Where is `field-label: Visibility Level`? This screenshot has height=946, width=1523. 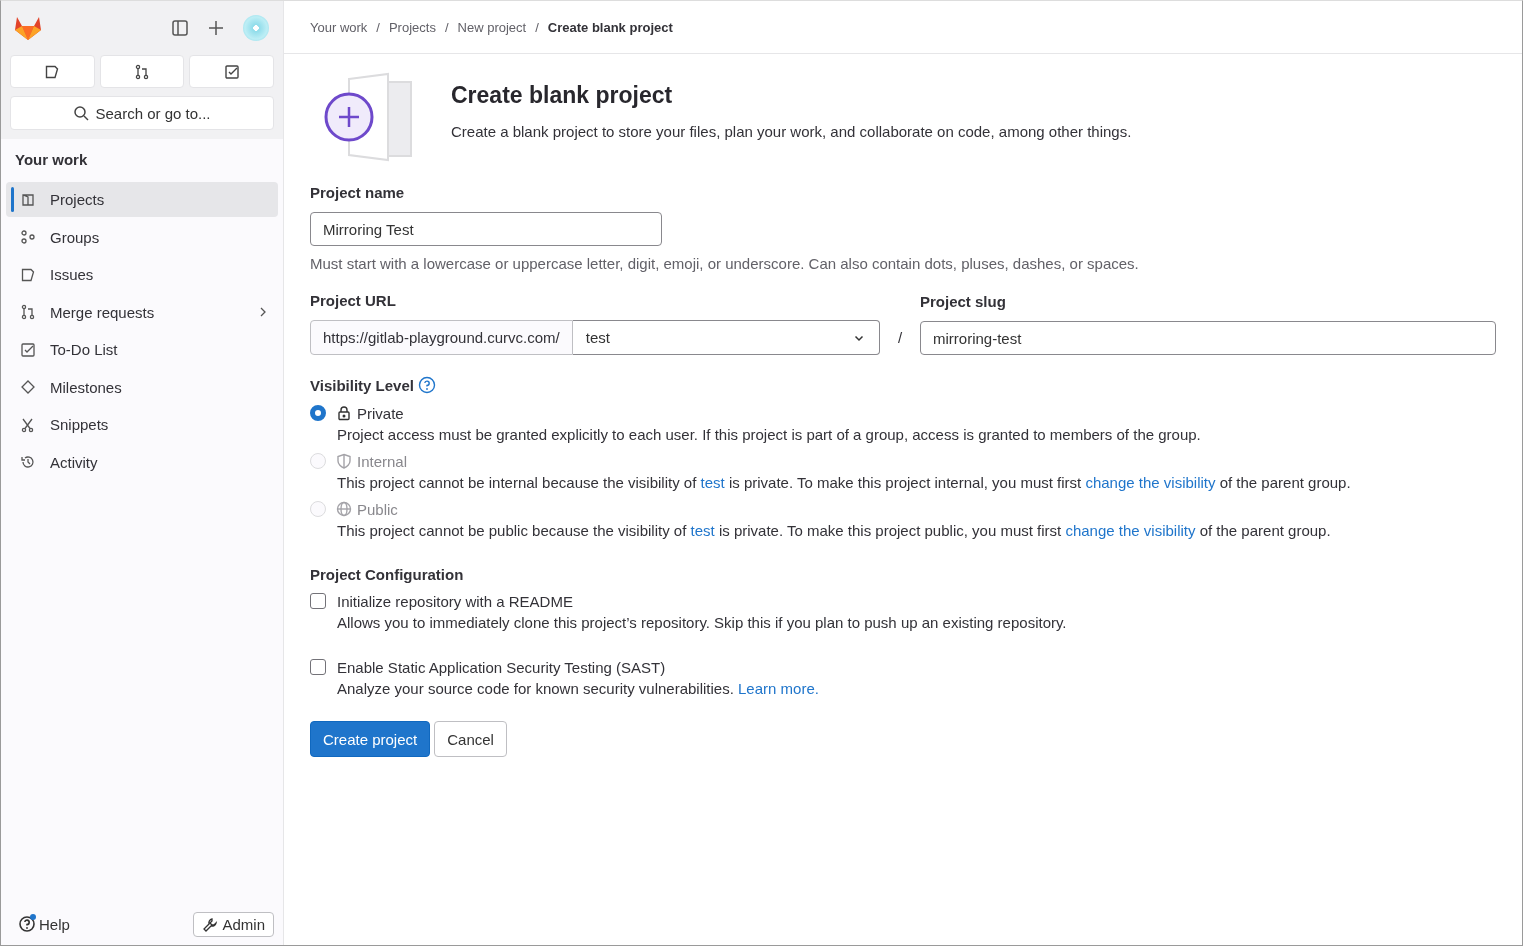 field-label: Visibility Level is located at coordinates (362, 385).